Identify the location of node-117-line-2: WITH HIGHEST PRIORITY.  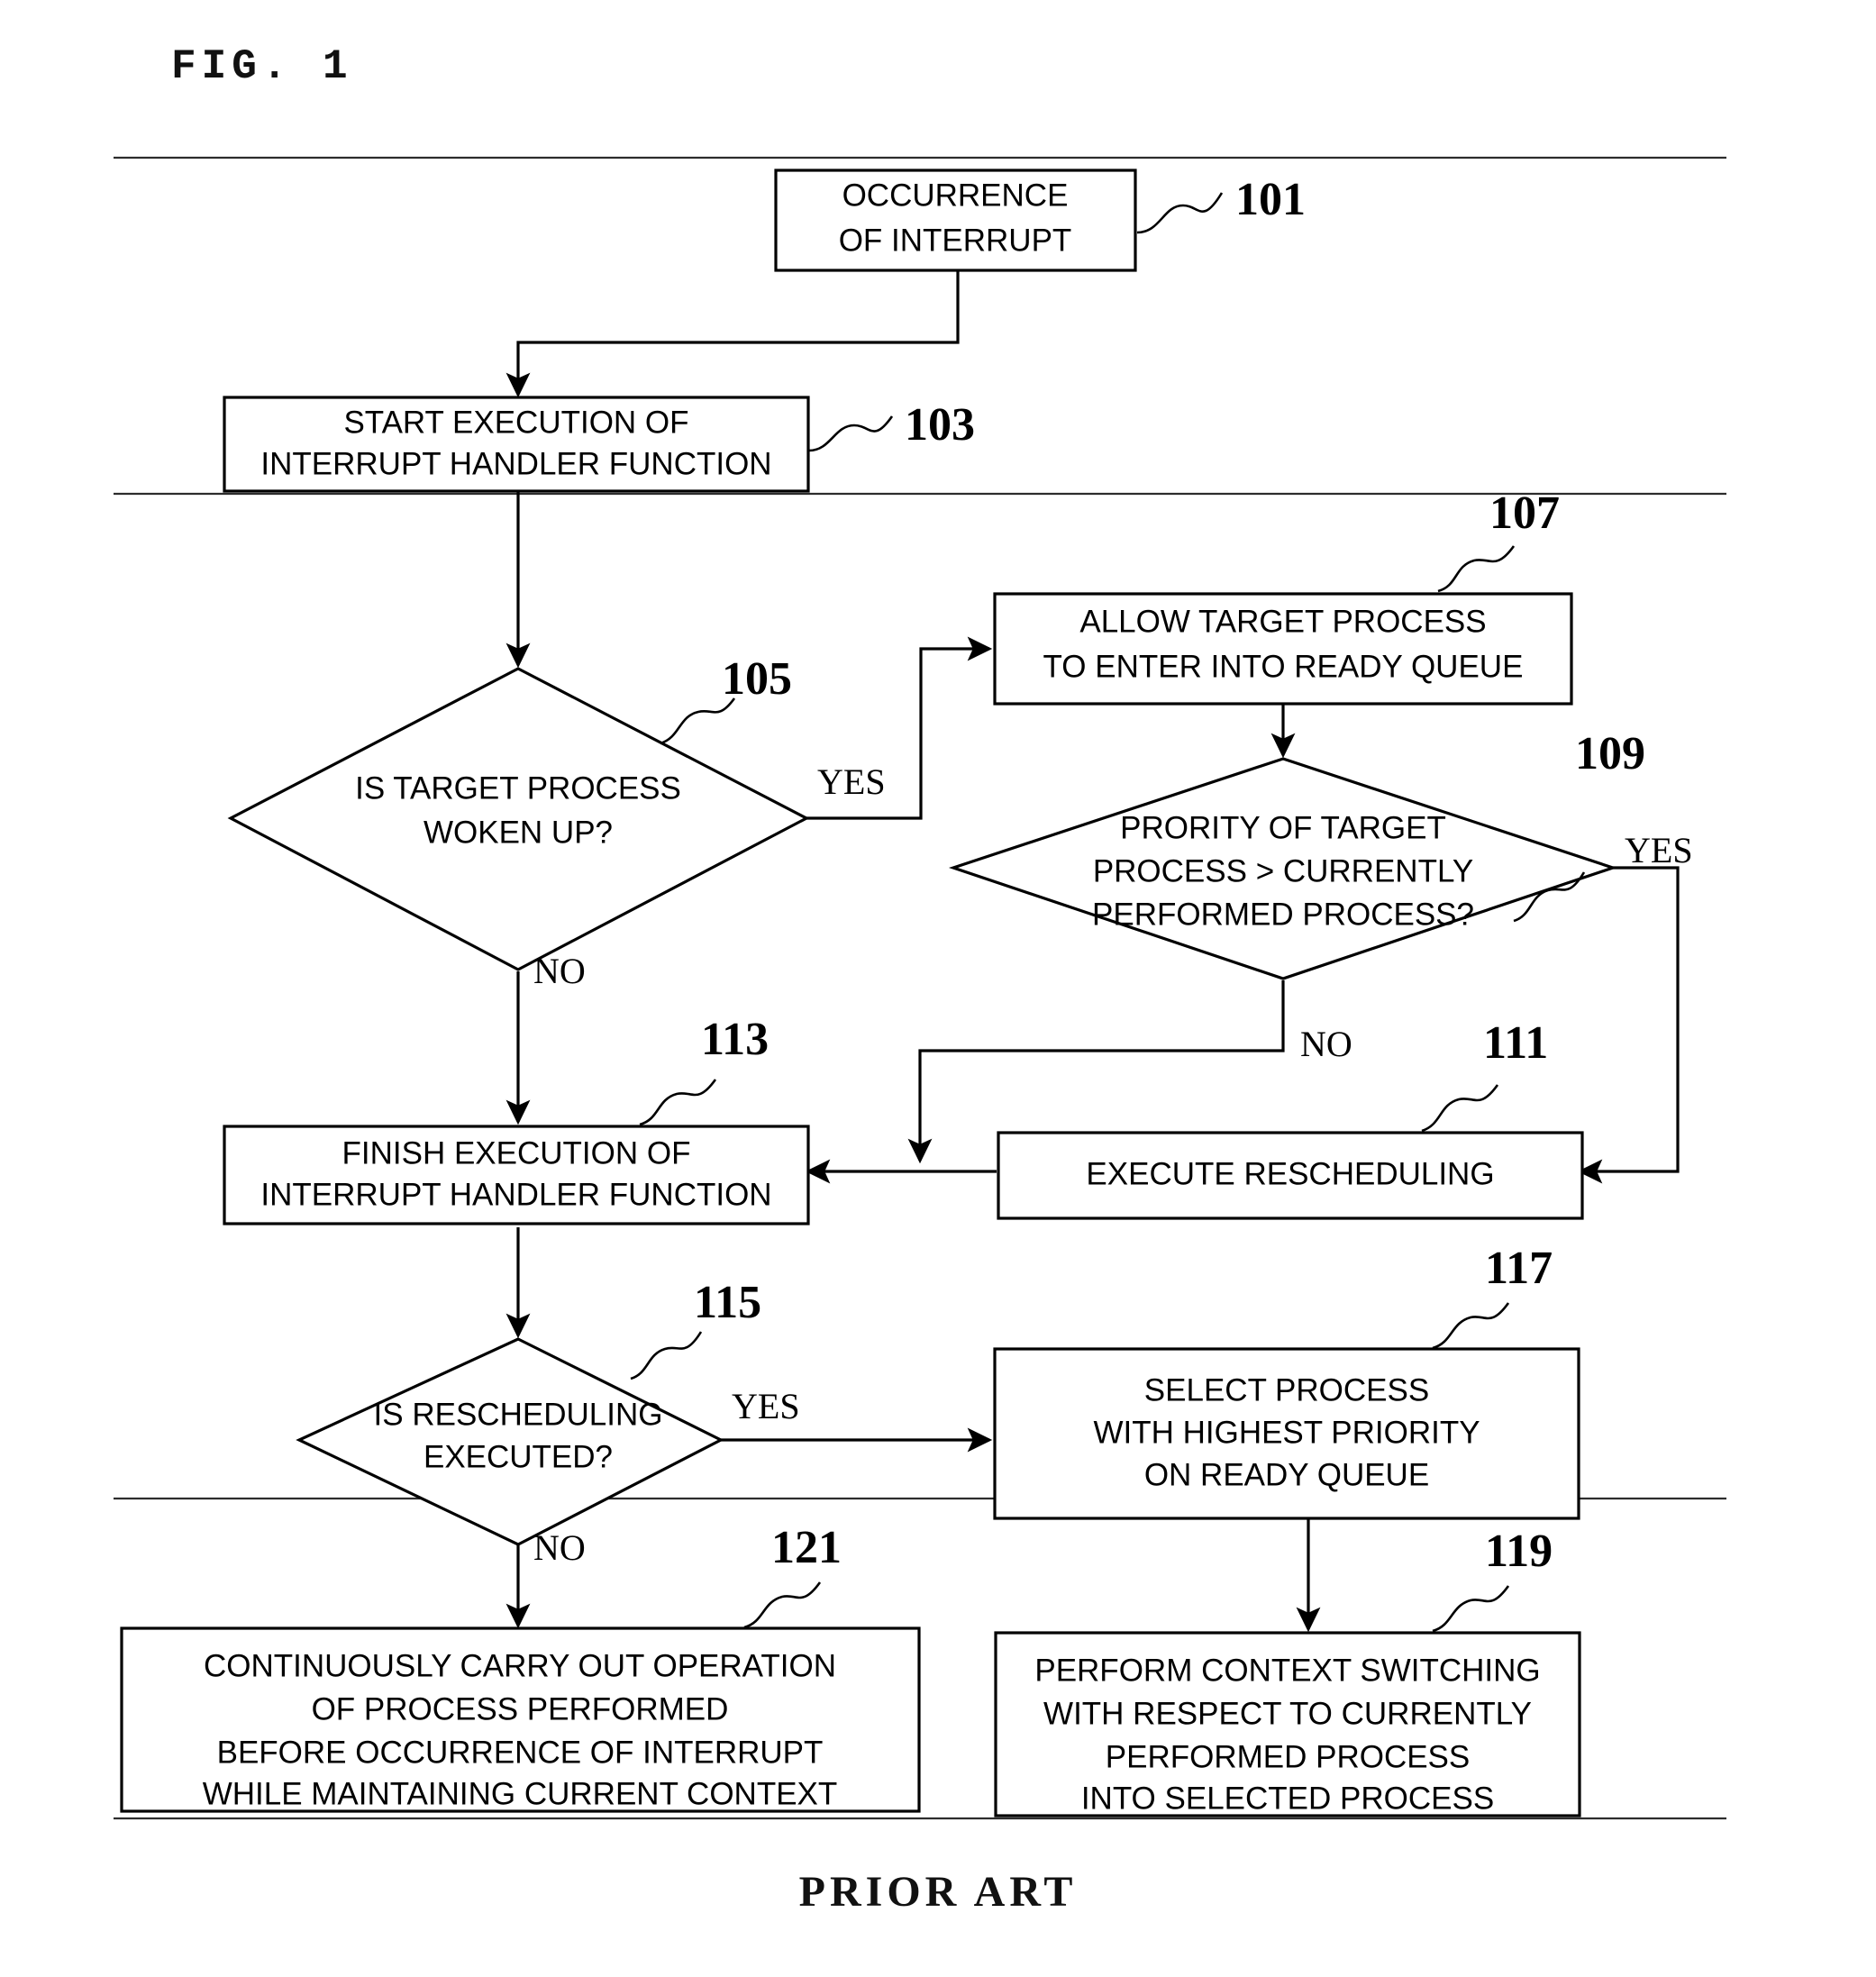
(1286, 1432).